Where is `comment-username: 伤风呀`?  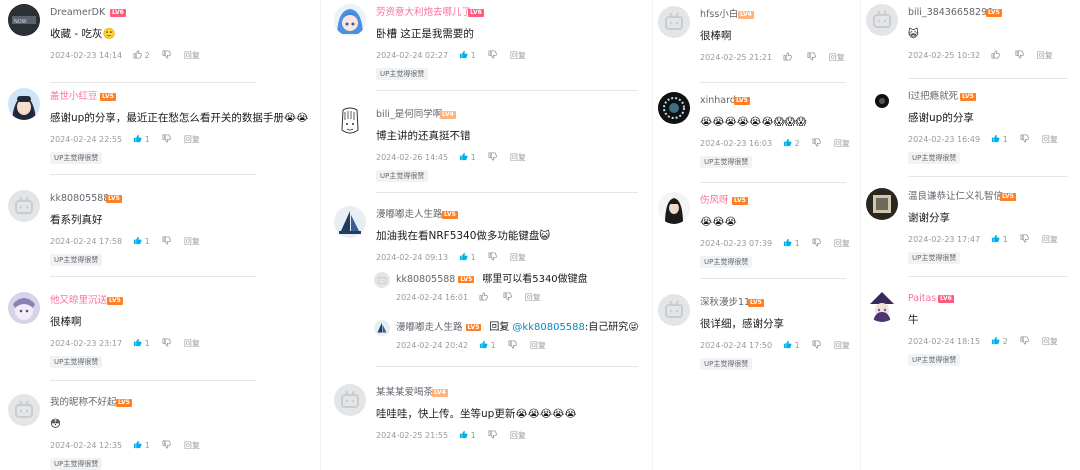 comment-username: 伤风呀 is located at coordinates (714, 201).